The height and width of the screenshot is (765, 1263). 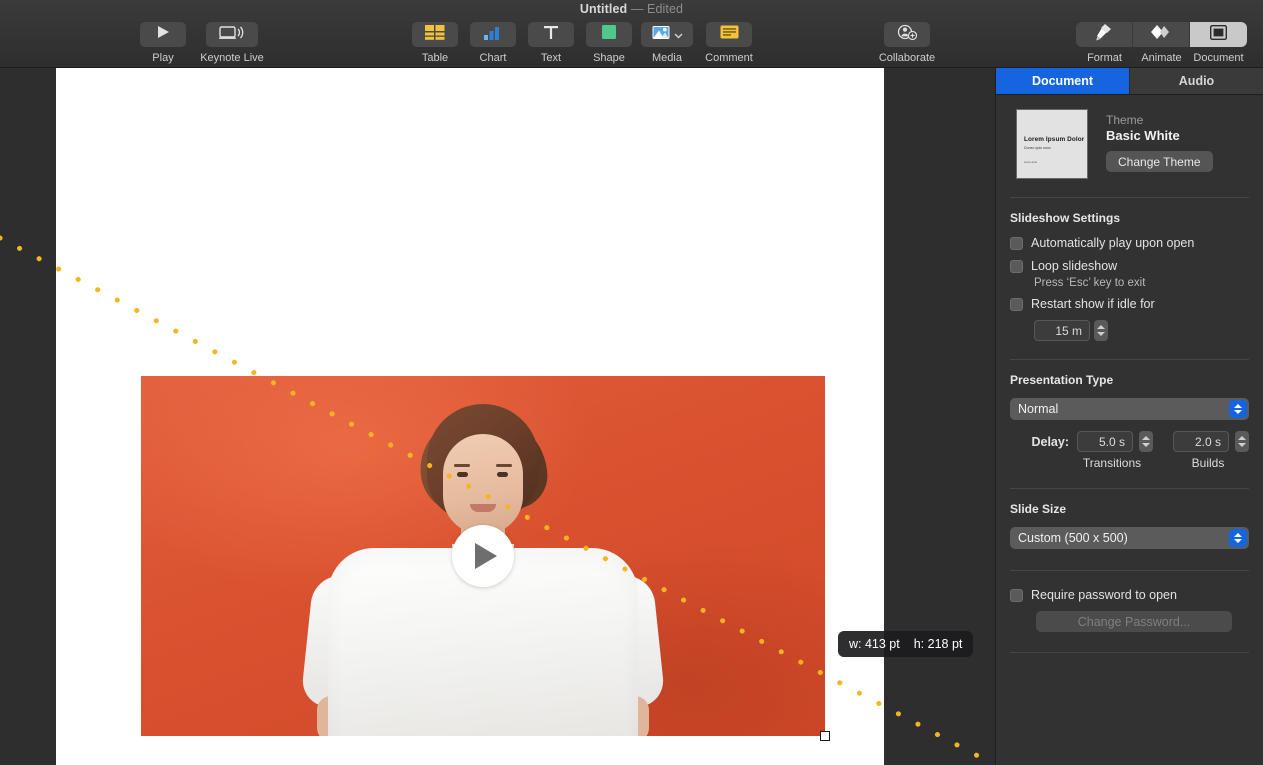 What do you see at coordinates (1218, 58) in the screenshot?
I see `document-label: Document` at bounding box center [1218, 58].